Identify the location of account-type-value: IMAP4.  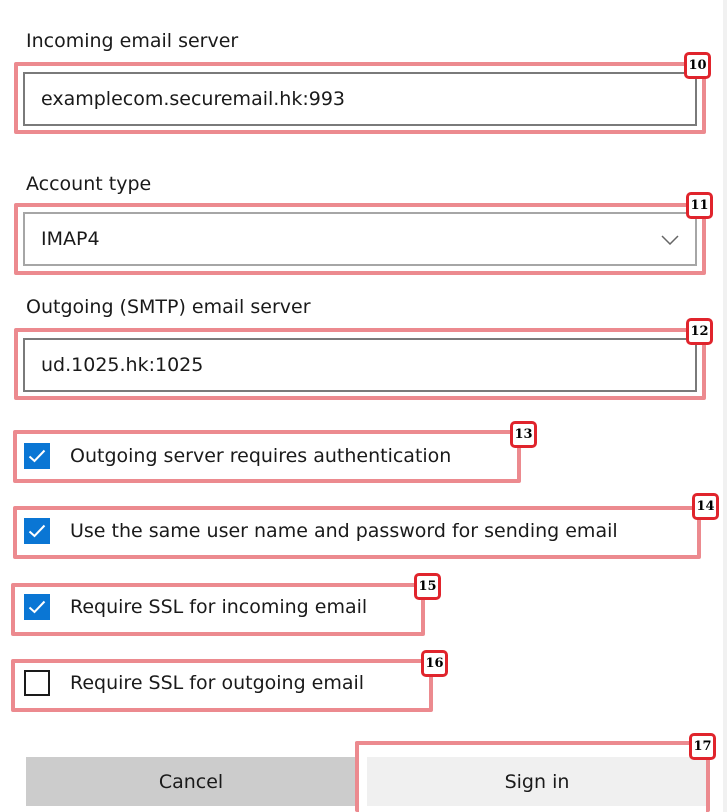
(70, 239).